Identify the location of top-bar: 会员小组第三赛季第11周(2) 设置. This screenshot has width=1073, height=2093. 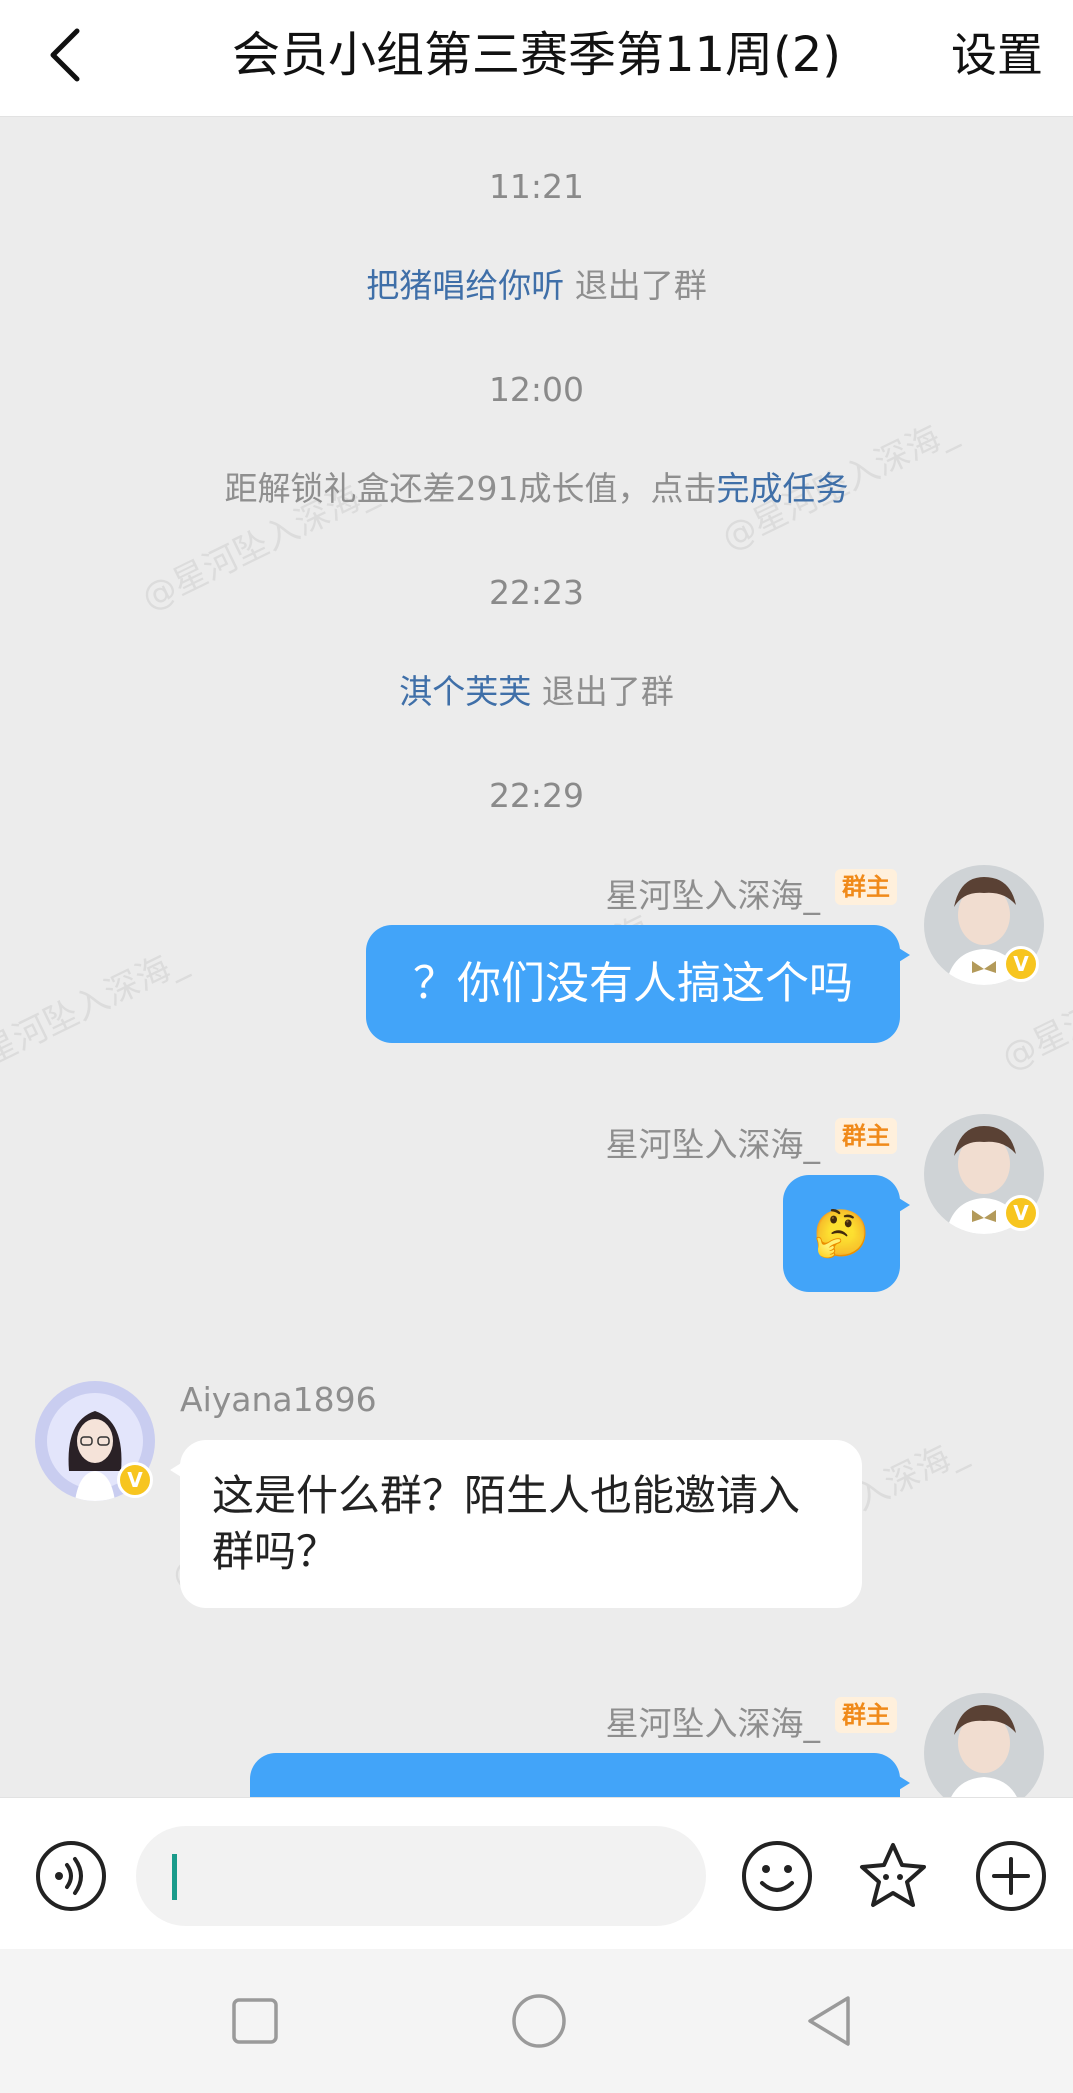
(536, 58).